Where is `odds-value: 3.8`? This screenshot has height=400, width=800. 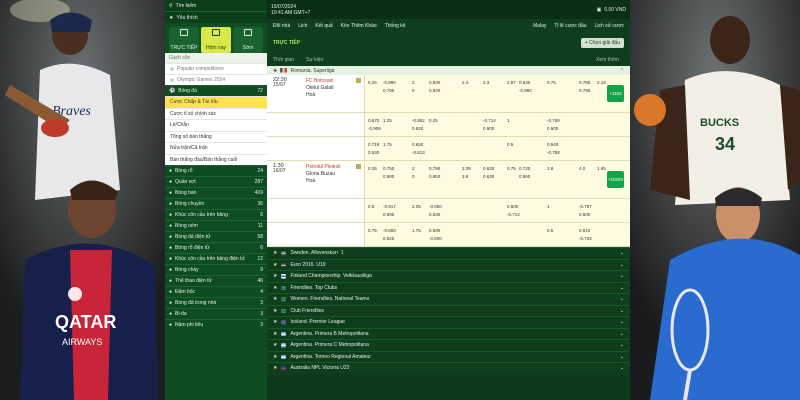 odds-value: 3.8 is located at coordinates (465, 176).